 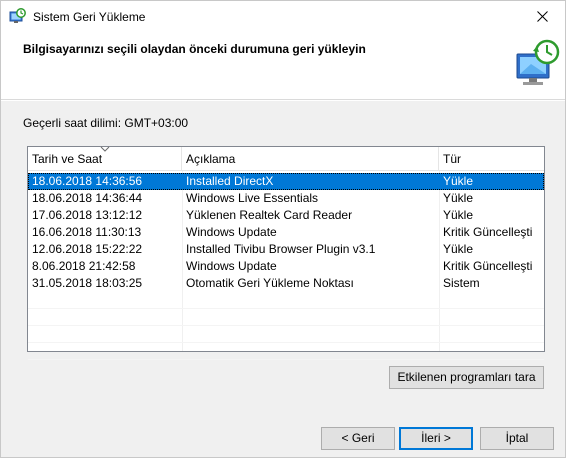 I want to click on timezone-label: Geçerli saat dilimi: GMT+03:00, so click(x=106, y=123).